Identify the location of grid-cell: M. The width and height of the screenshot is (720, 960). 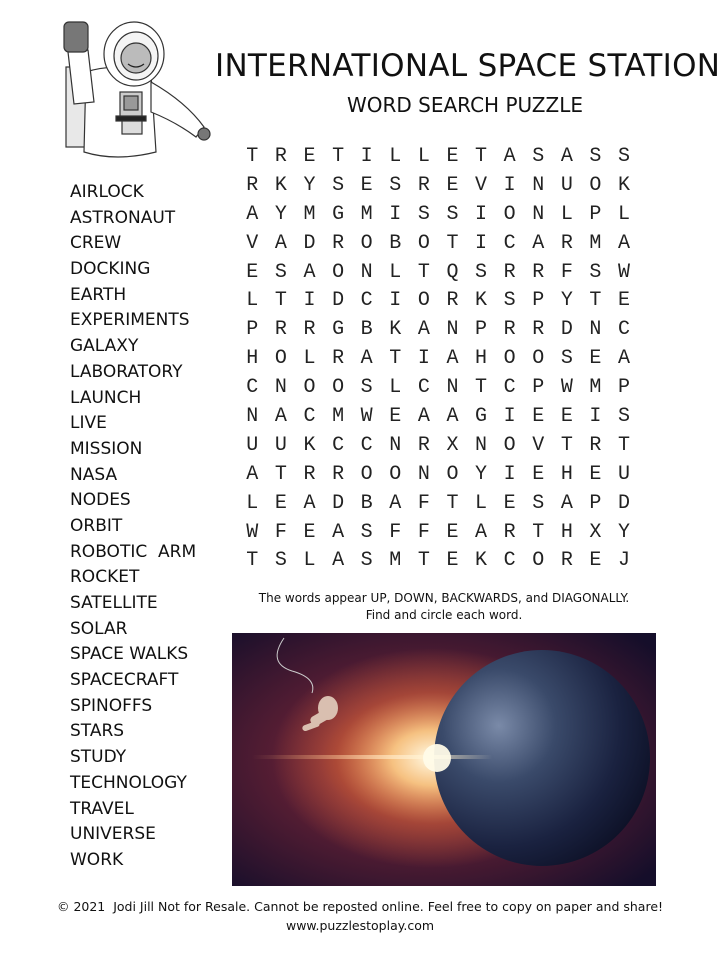
(395, 561).